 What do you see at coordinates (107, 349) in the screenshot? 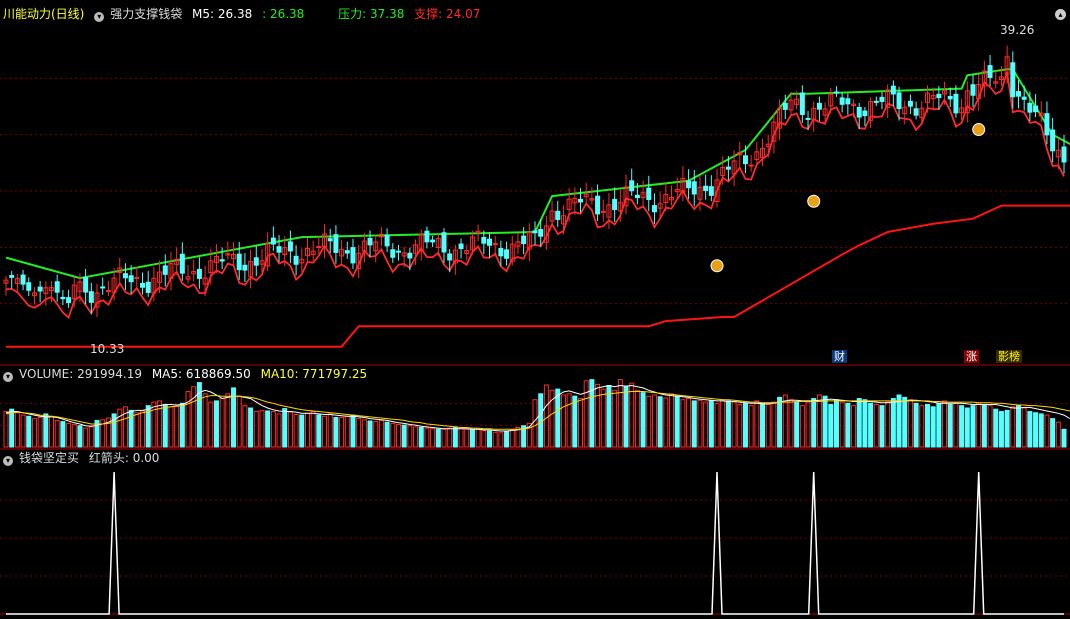
I see `min-price-label: 10.33` at bounding box center [107, 349].